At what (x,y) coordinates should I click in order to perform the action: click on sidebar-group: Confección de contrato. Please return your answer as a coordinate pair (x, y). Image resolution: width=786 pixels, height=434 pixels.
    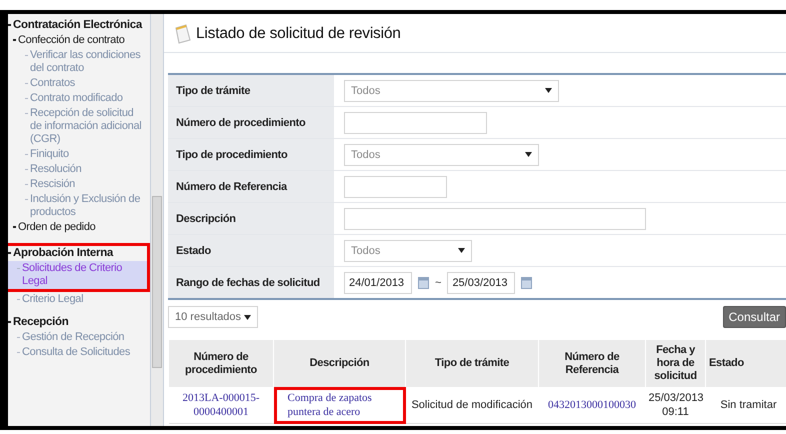
    Looking at the image, I should click on (79, 40).